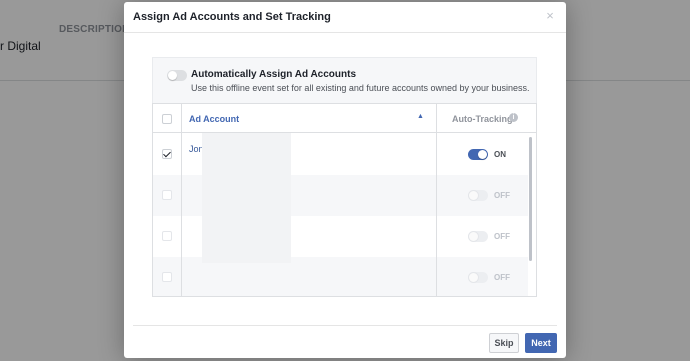 This screenshot has width=690, height=361. I want to click on auto-assign-toggle, so click(177, 75).